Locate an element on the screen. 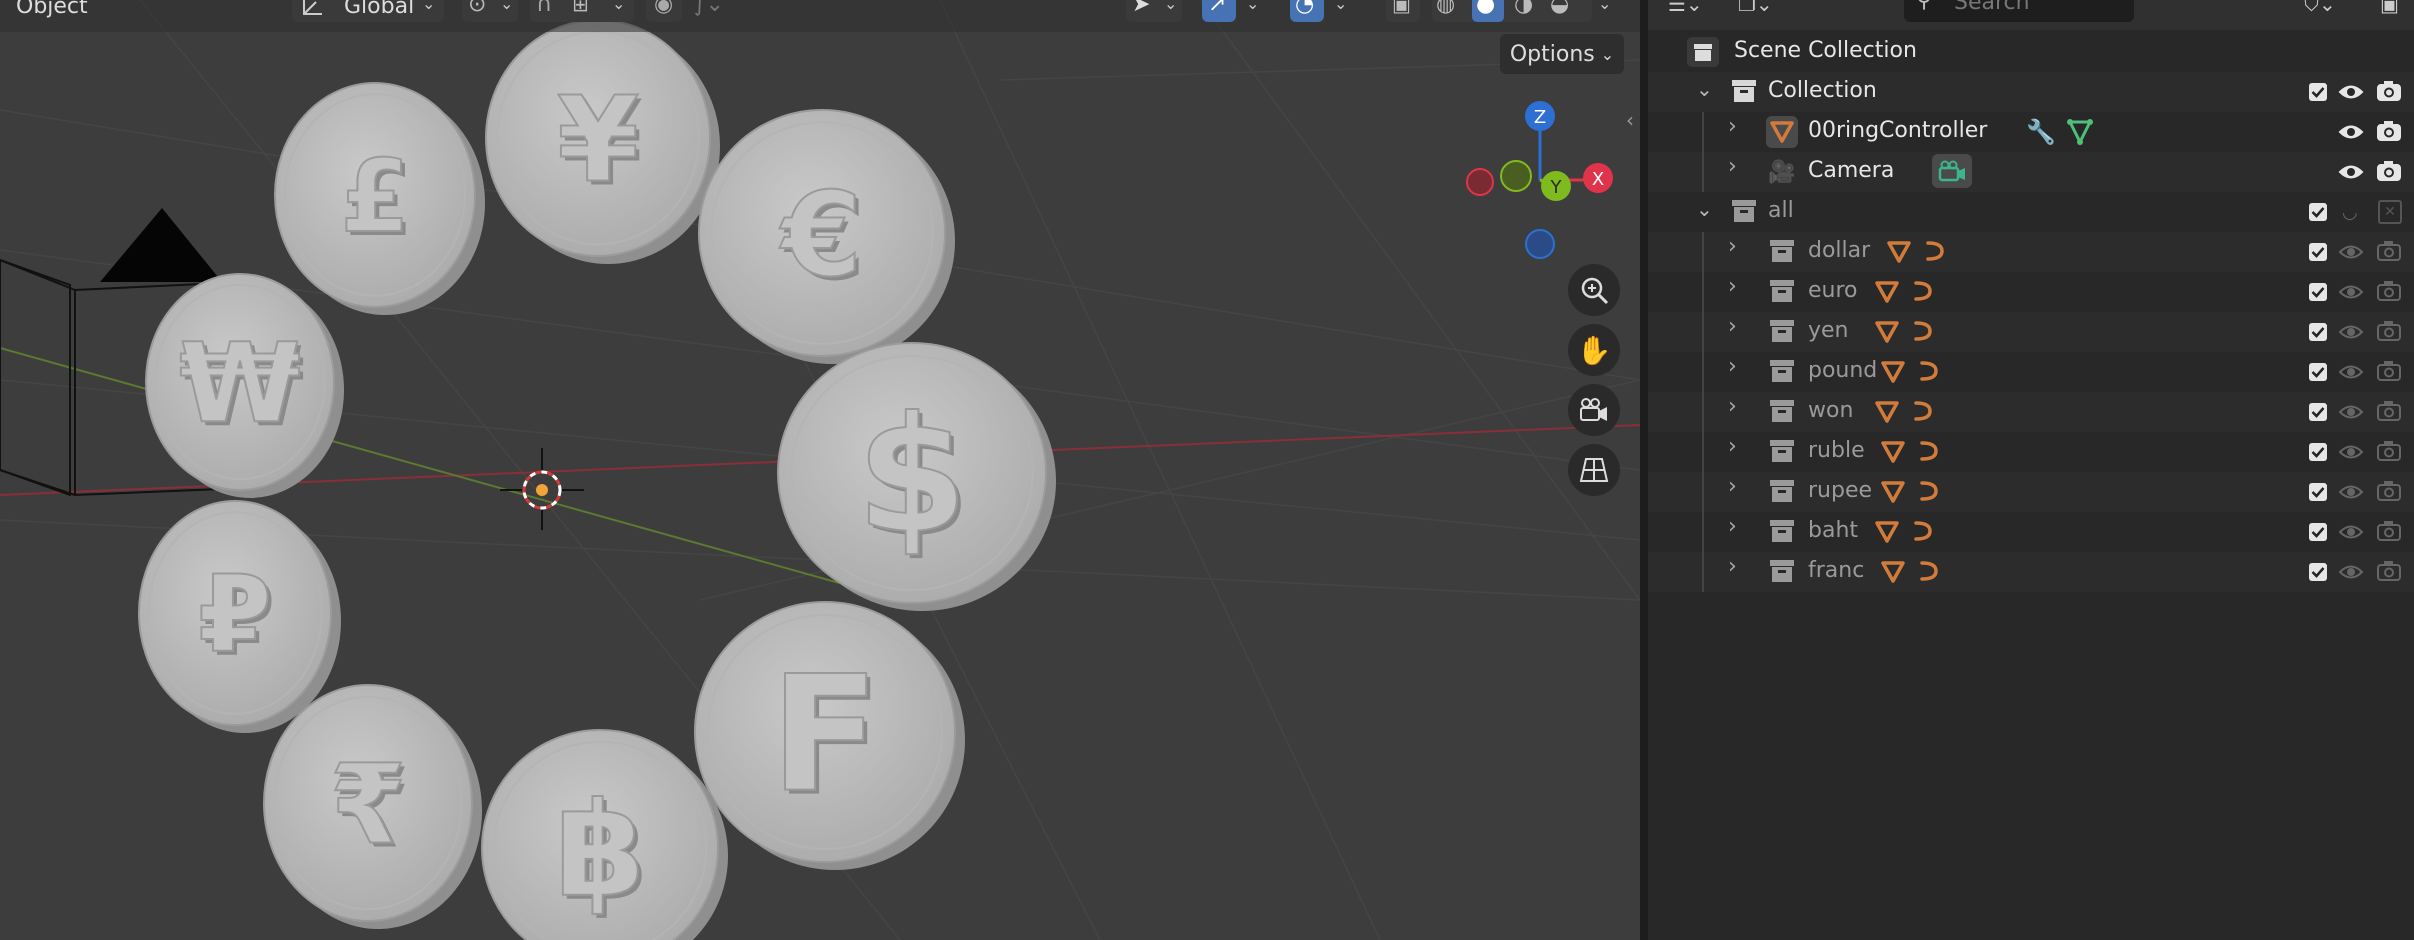  display-mode-icon: ☰⌄ is located at coordinates (1685, 8).